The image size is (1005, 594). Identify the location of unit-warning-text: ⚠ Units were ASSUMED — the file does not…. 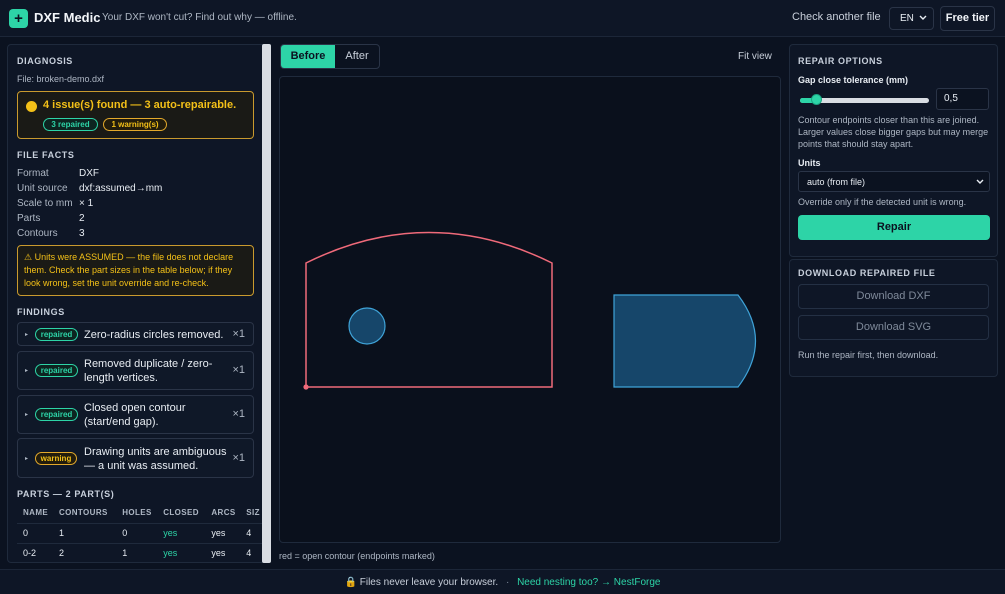
(129, 270).